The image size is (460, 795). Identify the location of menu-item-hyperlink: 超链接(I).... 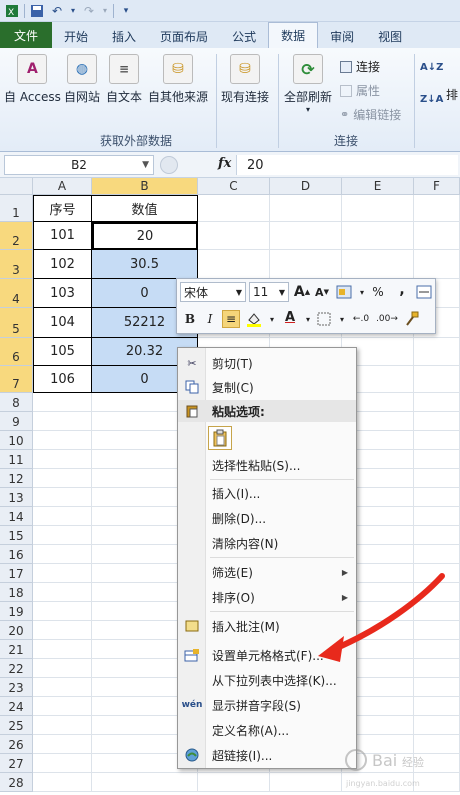
(267, 755).